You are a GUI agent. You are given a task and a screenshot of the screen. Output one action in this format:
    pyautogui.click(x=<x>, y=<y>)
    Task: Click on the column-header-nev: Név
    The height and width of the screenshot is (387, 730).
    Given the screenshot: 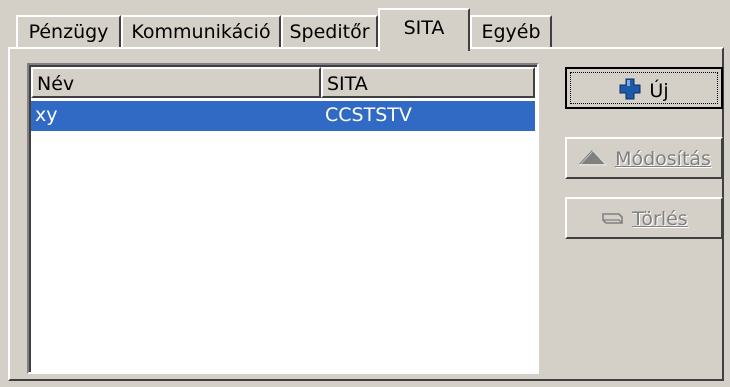 What is the action you would take?
    pyautogui.click(x=176, y=82)
    